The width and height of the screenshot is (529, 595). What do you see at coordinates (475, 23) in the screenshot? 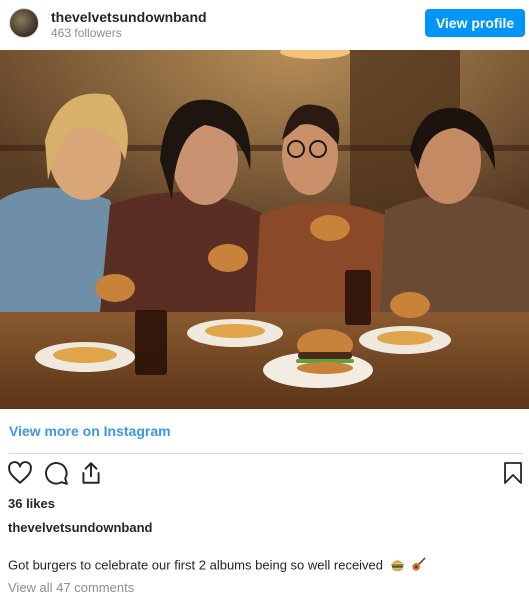
I see `view-profile-button: View profile` at bounding box center [475, 23].